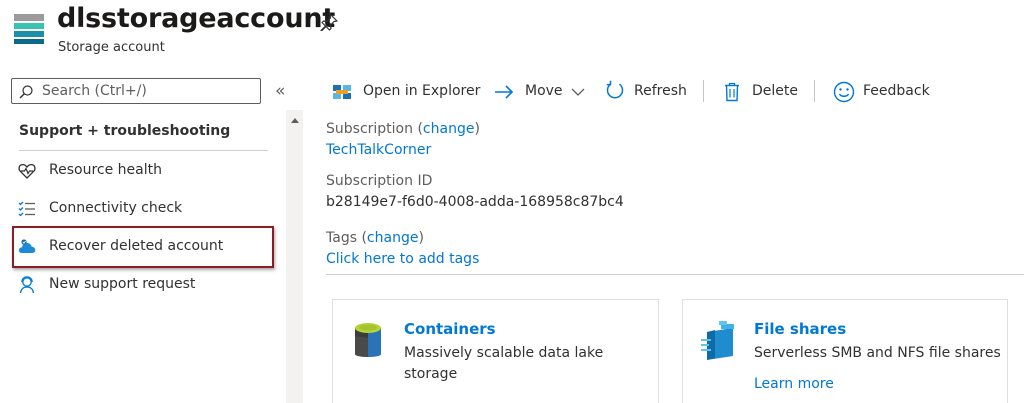 This screenshot has width=1024, height=403. What do you see at coordinates (775, 91) in the screenshot?
I see `delete-label: Delete` at bounding box center [775, 91].